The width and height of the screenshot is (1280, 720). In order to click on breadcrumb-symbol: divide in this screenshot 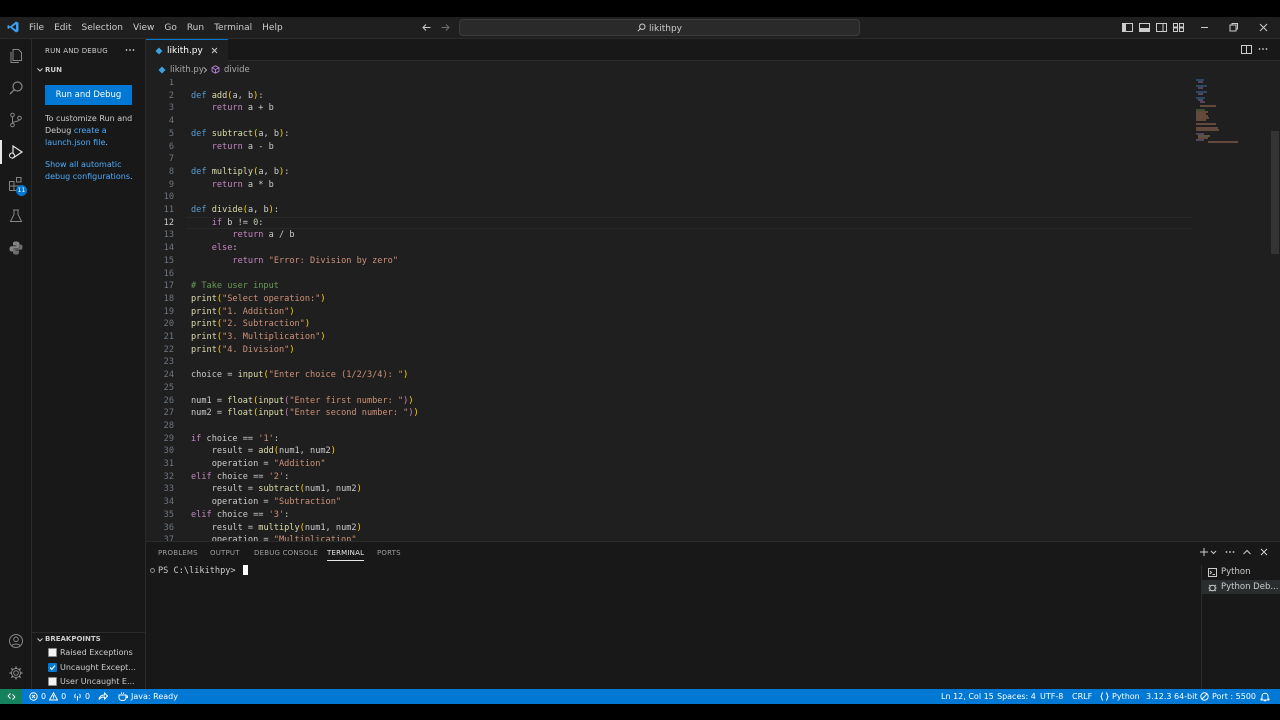, I will do `click(237, 70)`.